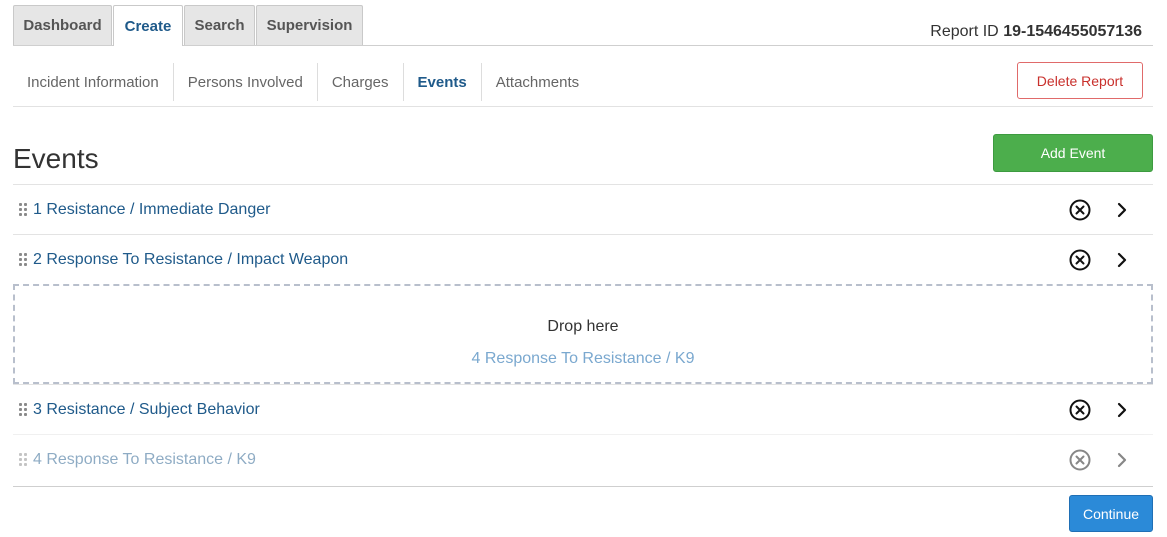 Image resolution: width=1167 pixels, height=537 pixels. What do you see at coordinates (583, 209) in the screenshot?
I see `event-row: 1 Resistance / Immediate Danger` at bounding box center [583, 209].